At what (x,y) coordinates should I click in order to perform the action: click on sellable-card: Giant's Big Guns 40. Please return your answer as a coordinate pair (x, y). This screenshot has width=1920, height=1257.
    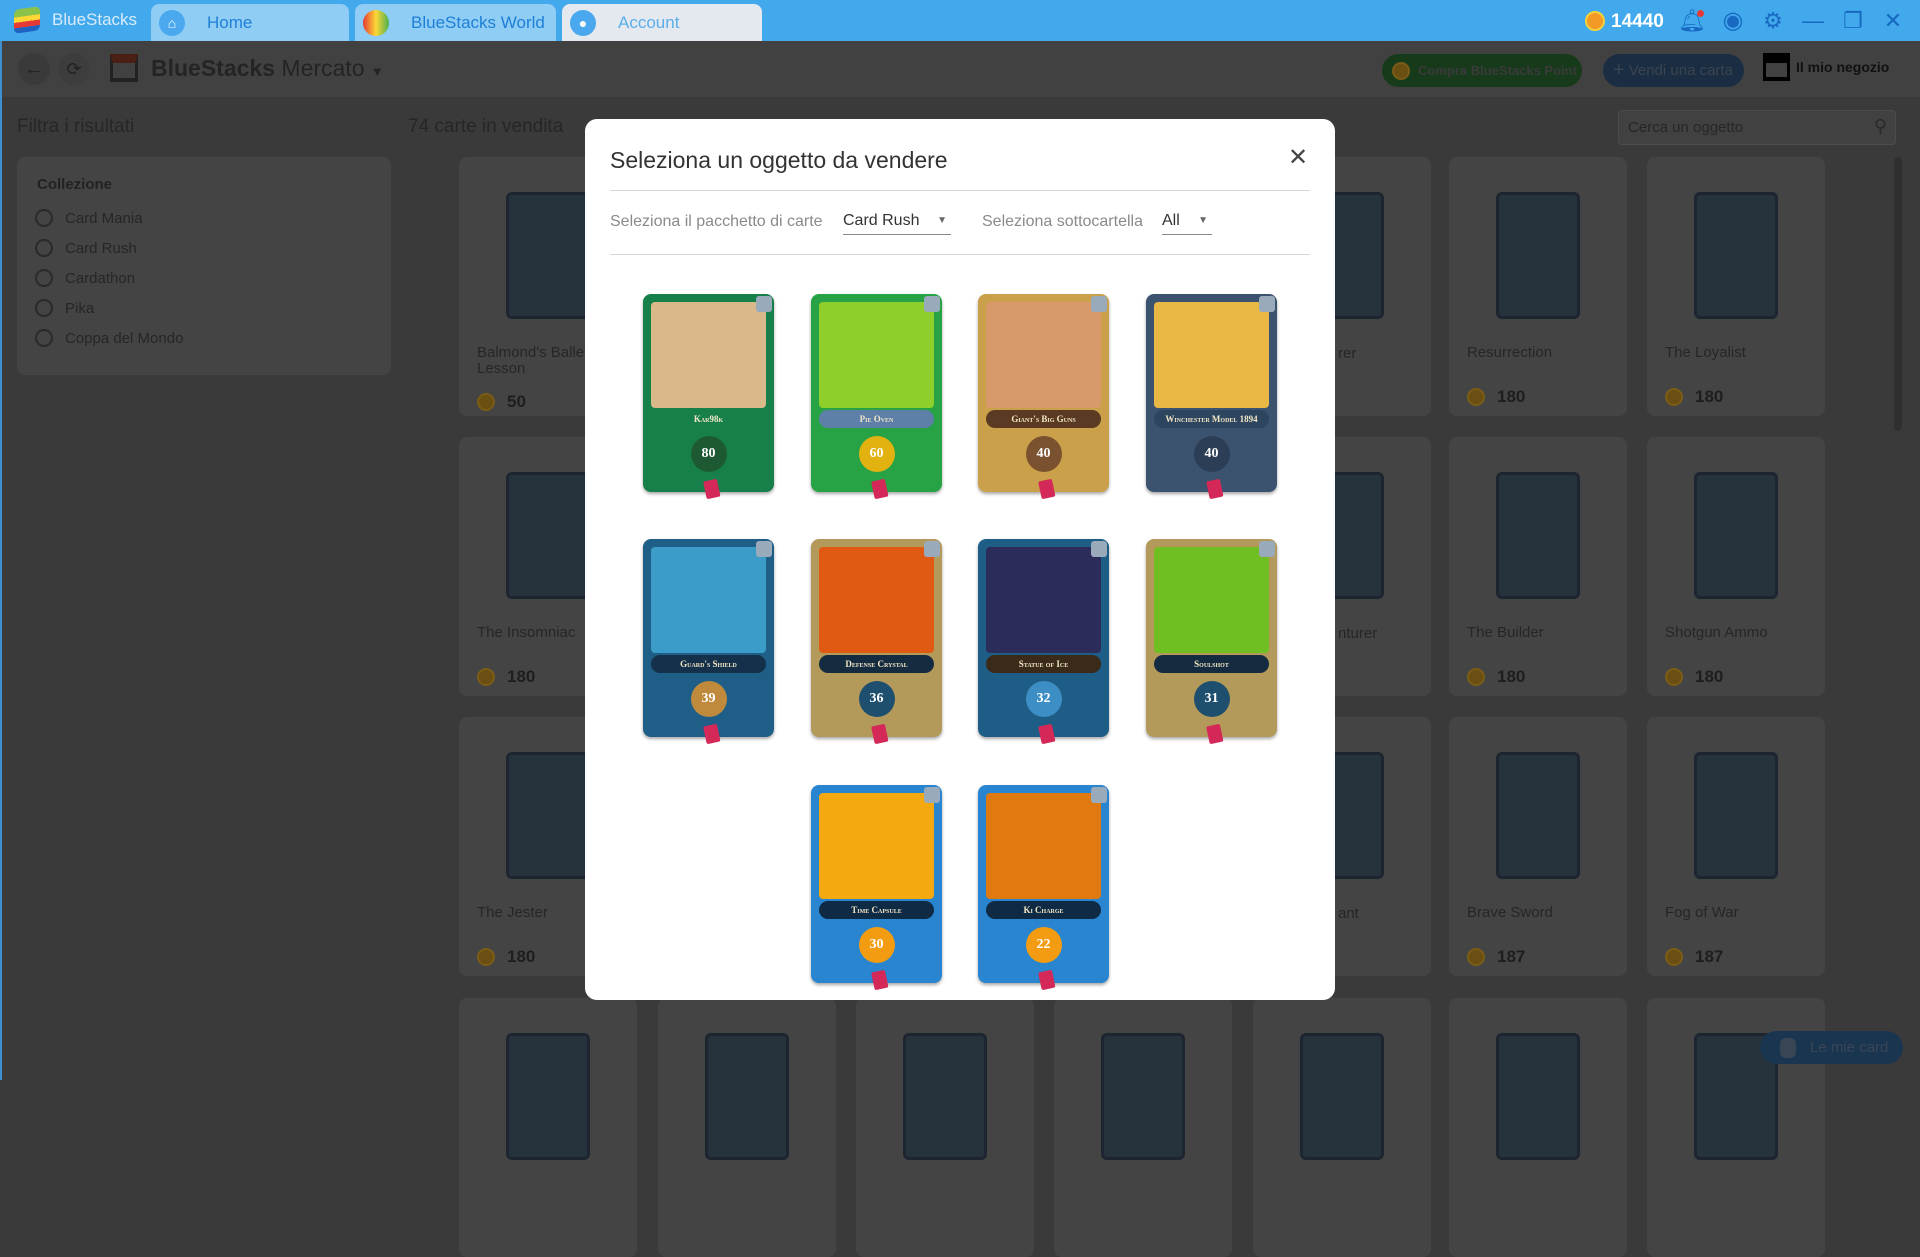
    Looking at the image, I should click on (1043, 397).